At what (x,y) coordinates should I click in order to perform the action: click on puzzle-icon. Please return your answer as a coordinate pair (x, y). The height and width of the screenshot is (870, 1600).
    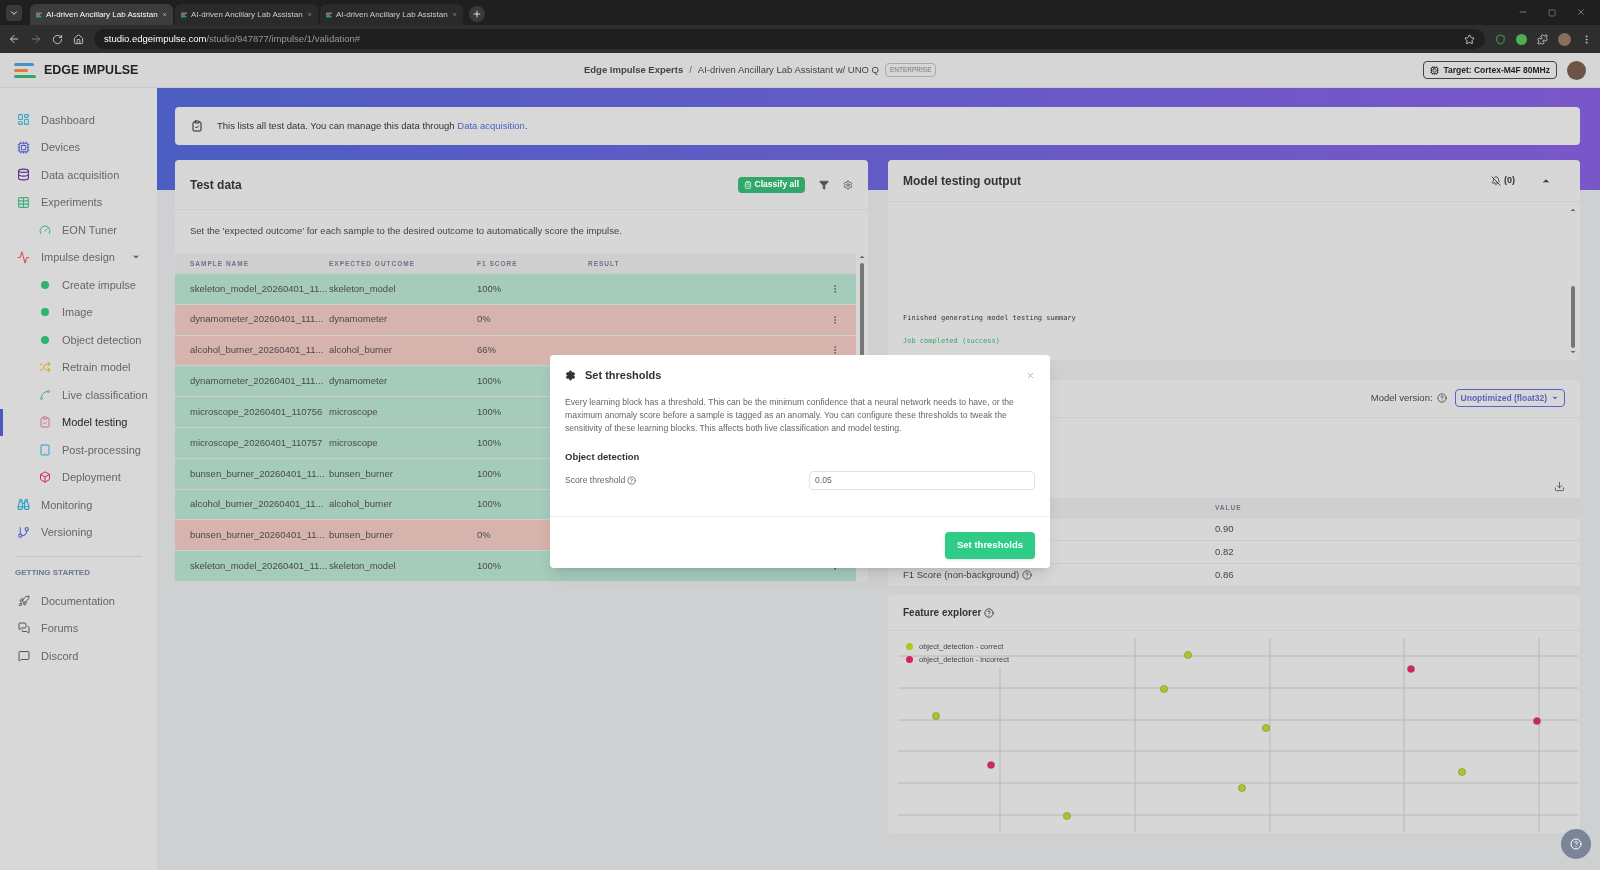
    Looking at the image, I should click on (1542, 39).